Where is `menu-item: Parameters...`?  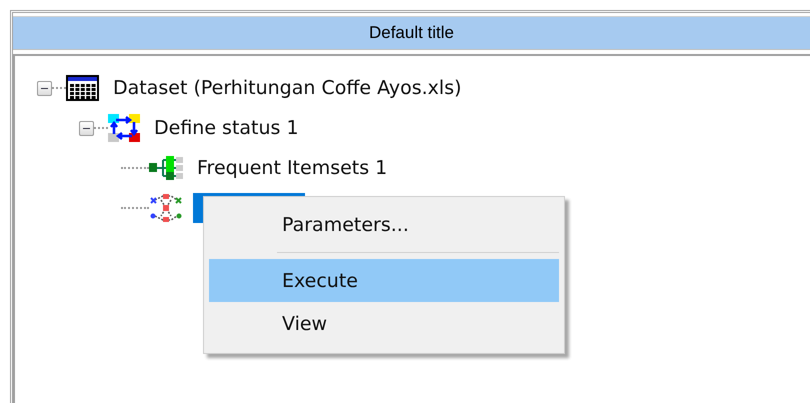 menu-item: Parameters... is located at coordinates (384, 224).